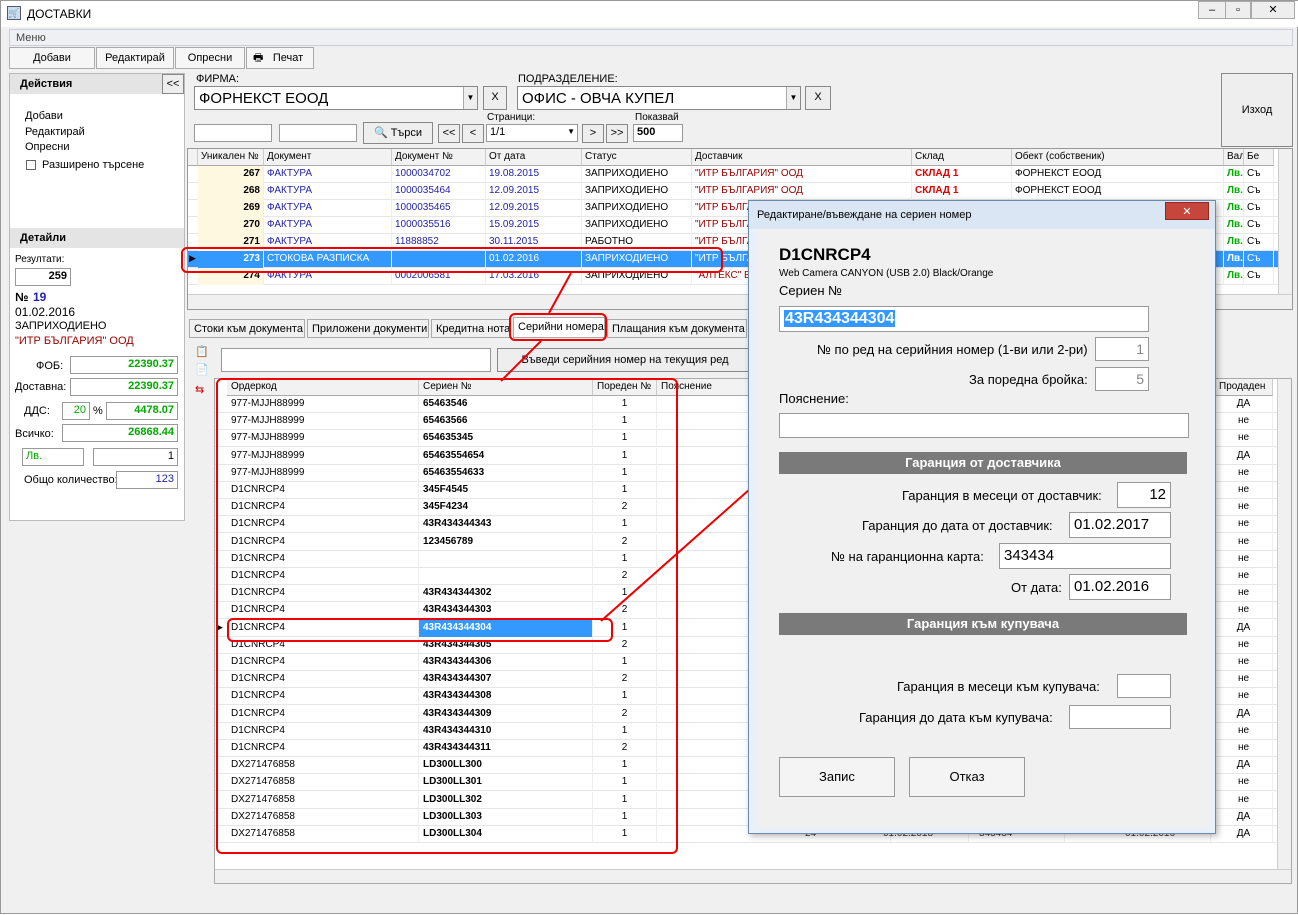  What do you see at coordinates (1036, 587) in the screenshot?
I see `from-date-label: От дата:` at bounding box center [1036, 587].